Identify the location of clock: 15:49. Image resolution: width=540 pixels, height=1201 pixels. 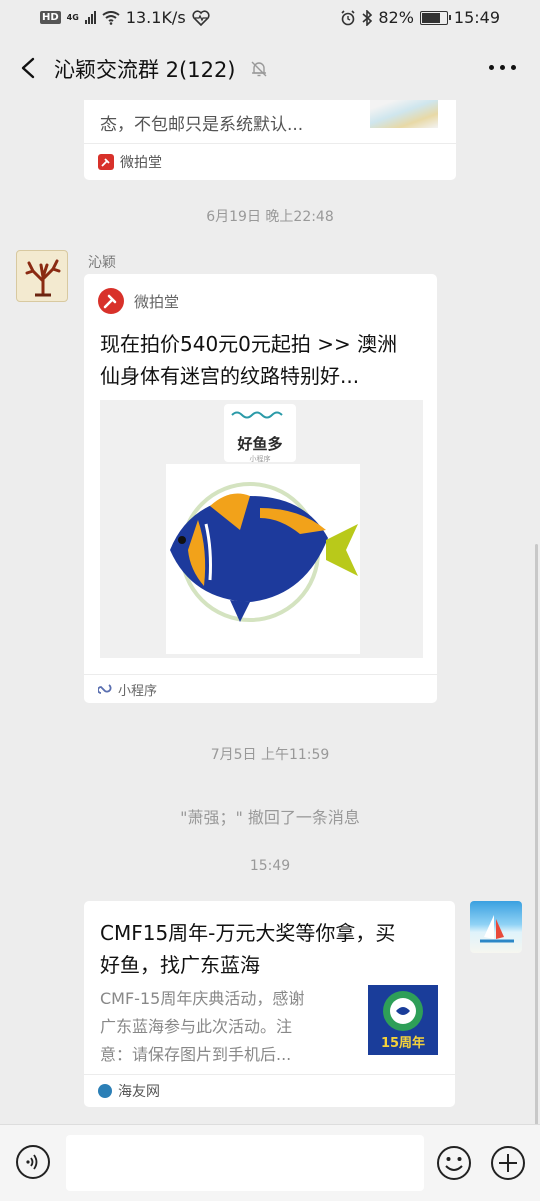
(476, 17).